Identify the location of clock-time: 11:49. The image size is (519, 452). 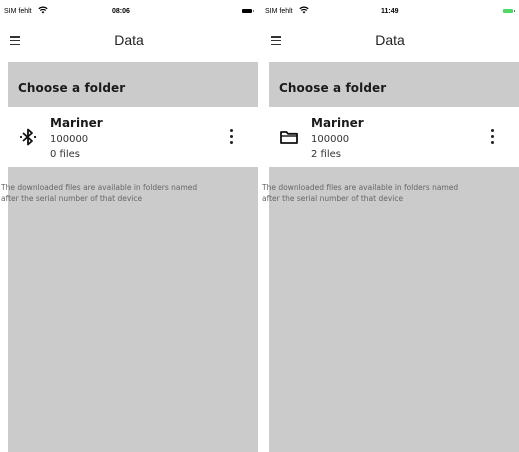
(390, 11).